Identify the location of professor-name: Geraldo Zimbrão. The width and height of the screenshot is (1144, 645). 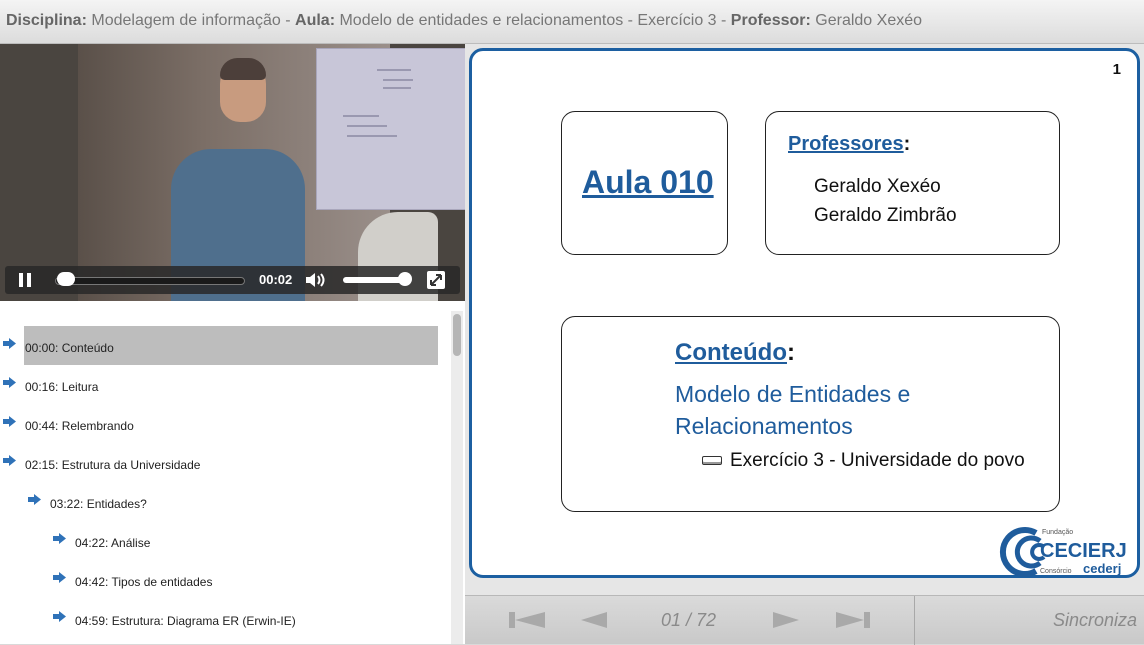
(885, 215).